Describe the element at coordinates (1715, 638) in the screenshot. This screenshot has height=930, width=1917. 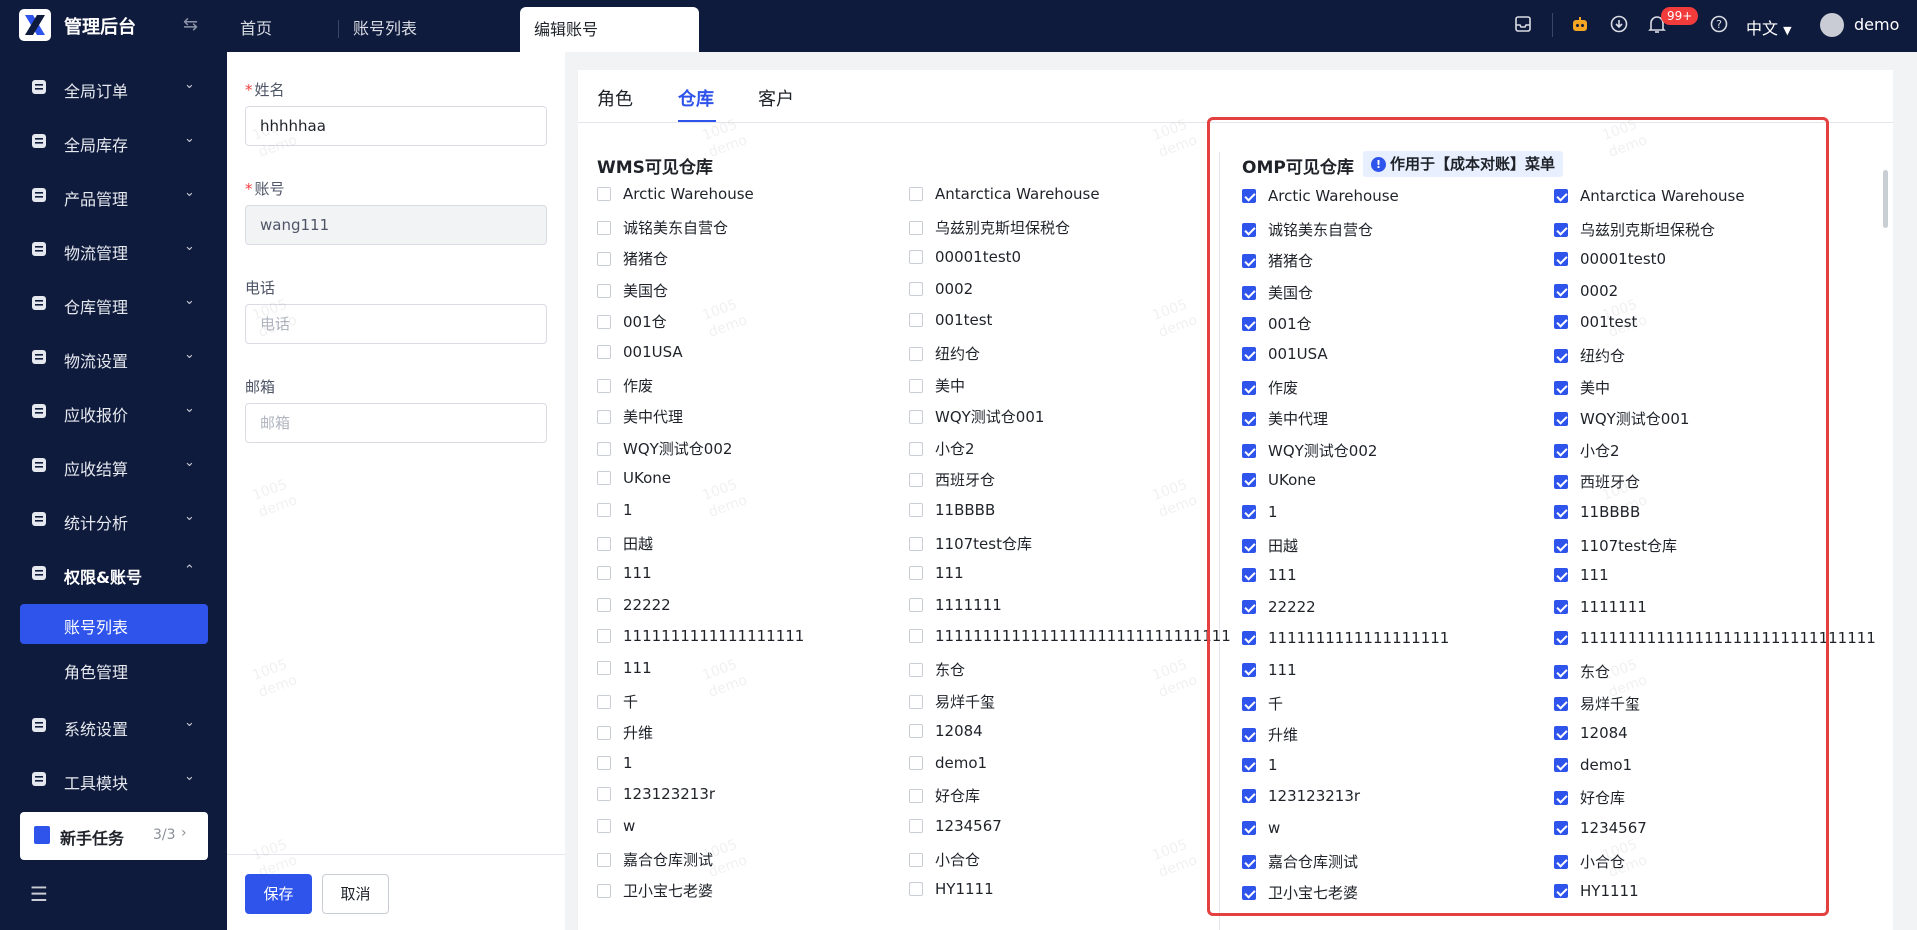
I see `omp-right-checkbox-item: 1111111111111111111111111111111` at that location.